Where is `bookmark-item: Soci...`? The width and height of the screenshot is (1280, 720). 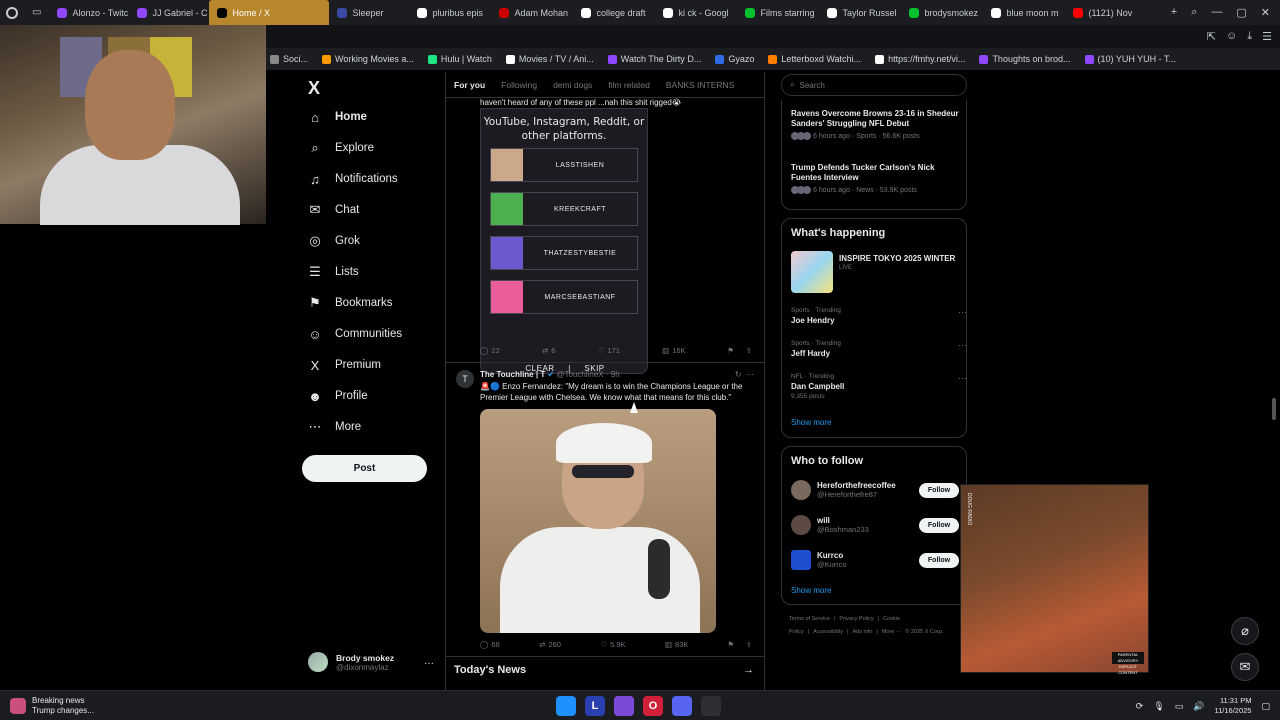
bookmark-item: Soci... is located at coordinates (289, 59).